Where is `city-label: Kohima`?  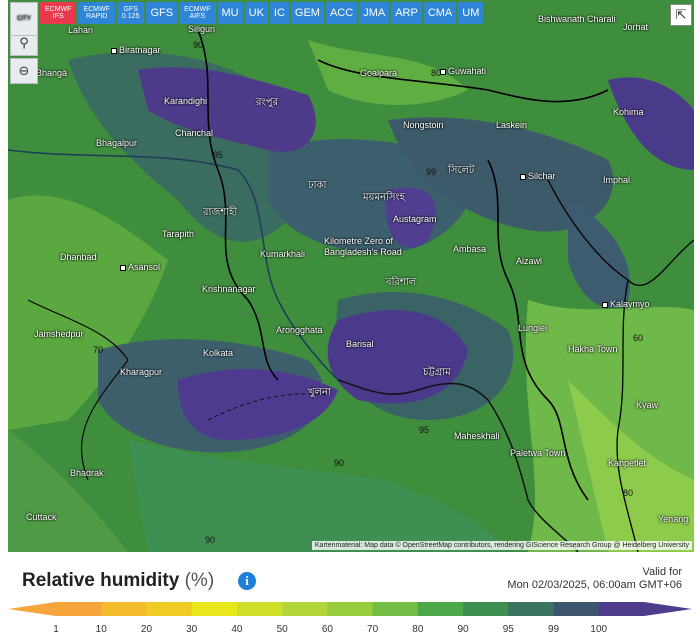 city-label: Kohima is located at coordinates (628, 112).